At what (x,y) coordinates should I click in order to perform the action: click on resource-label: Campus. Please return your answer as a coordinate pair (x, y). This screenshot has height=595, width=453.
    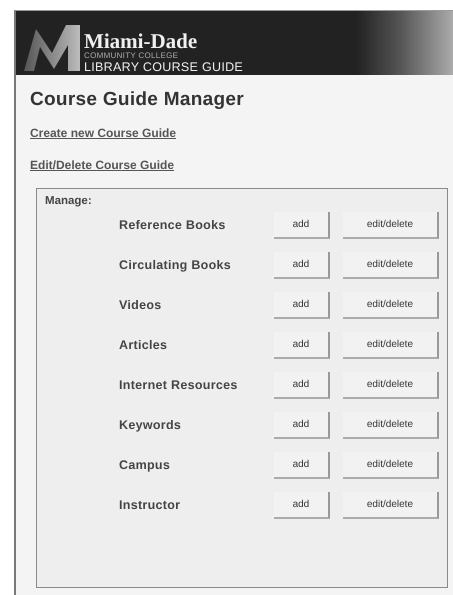
    Looking at the image, I should click on (145, 465).